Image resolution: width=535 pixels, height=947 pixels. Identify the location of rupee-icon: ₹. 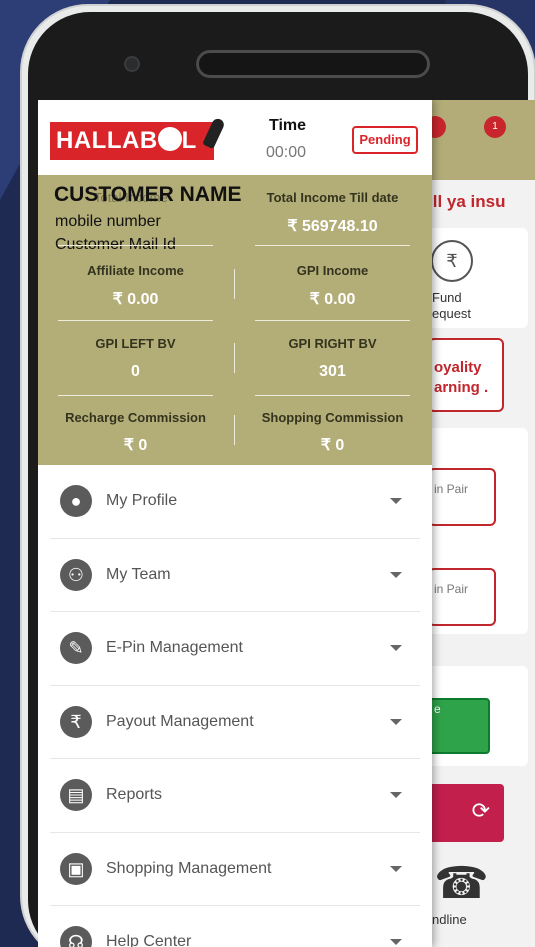
(76, 721).